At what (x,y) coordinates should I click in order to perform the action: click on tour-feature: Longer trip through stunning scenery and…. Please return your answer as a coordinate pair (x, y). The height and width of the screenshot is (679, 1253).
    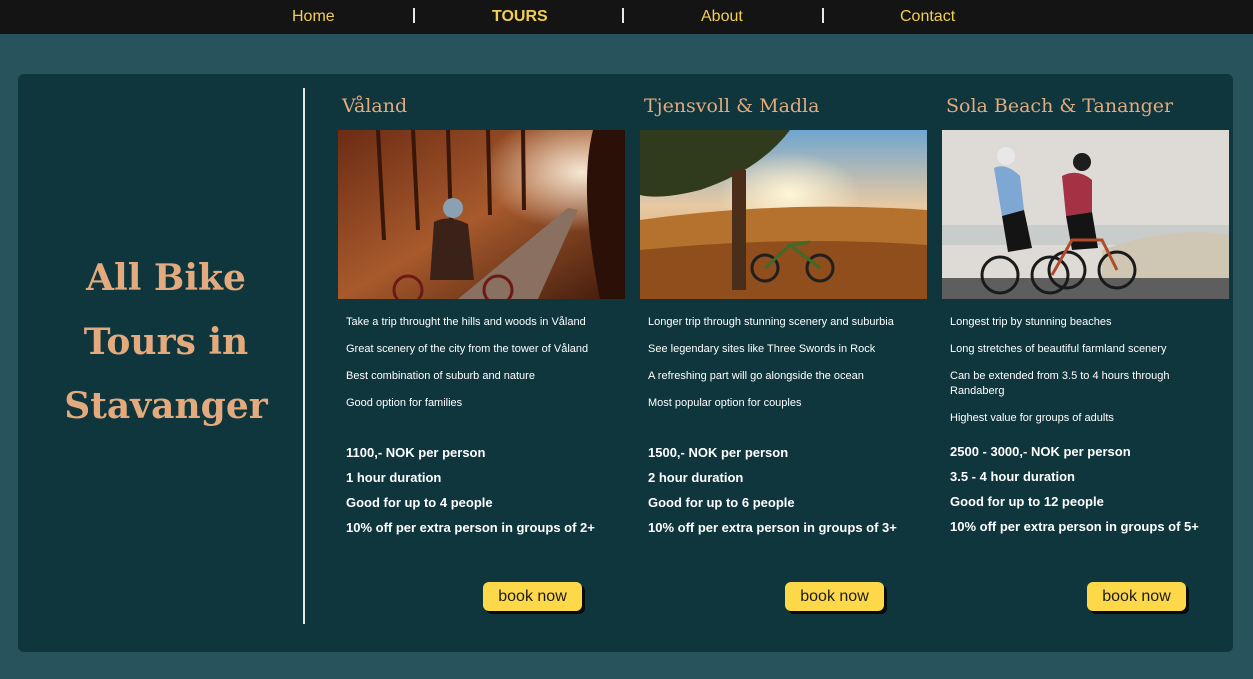
    Looking at the image, I should click on (771, 322).